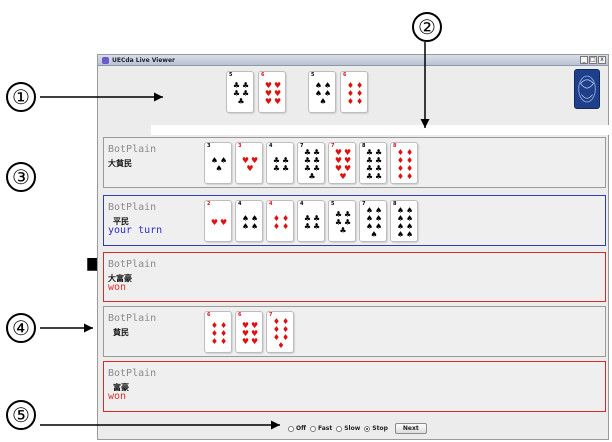  I want to click on playing-card: 8 ♠ ♠ ♠ ♠ ♠ ♠ ♠ ♠, so click(404, 221).